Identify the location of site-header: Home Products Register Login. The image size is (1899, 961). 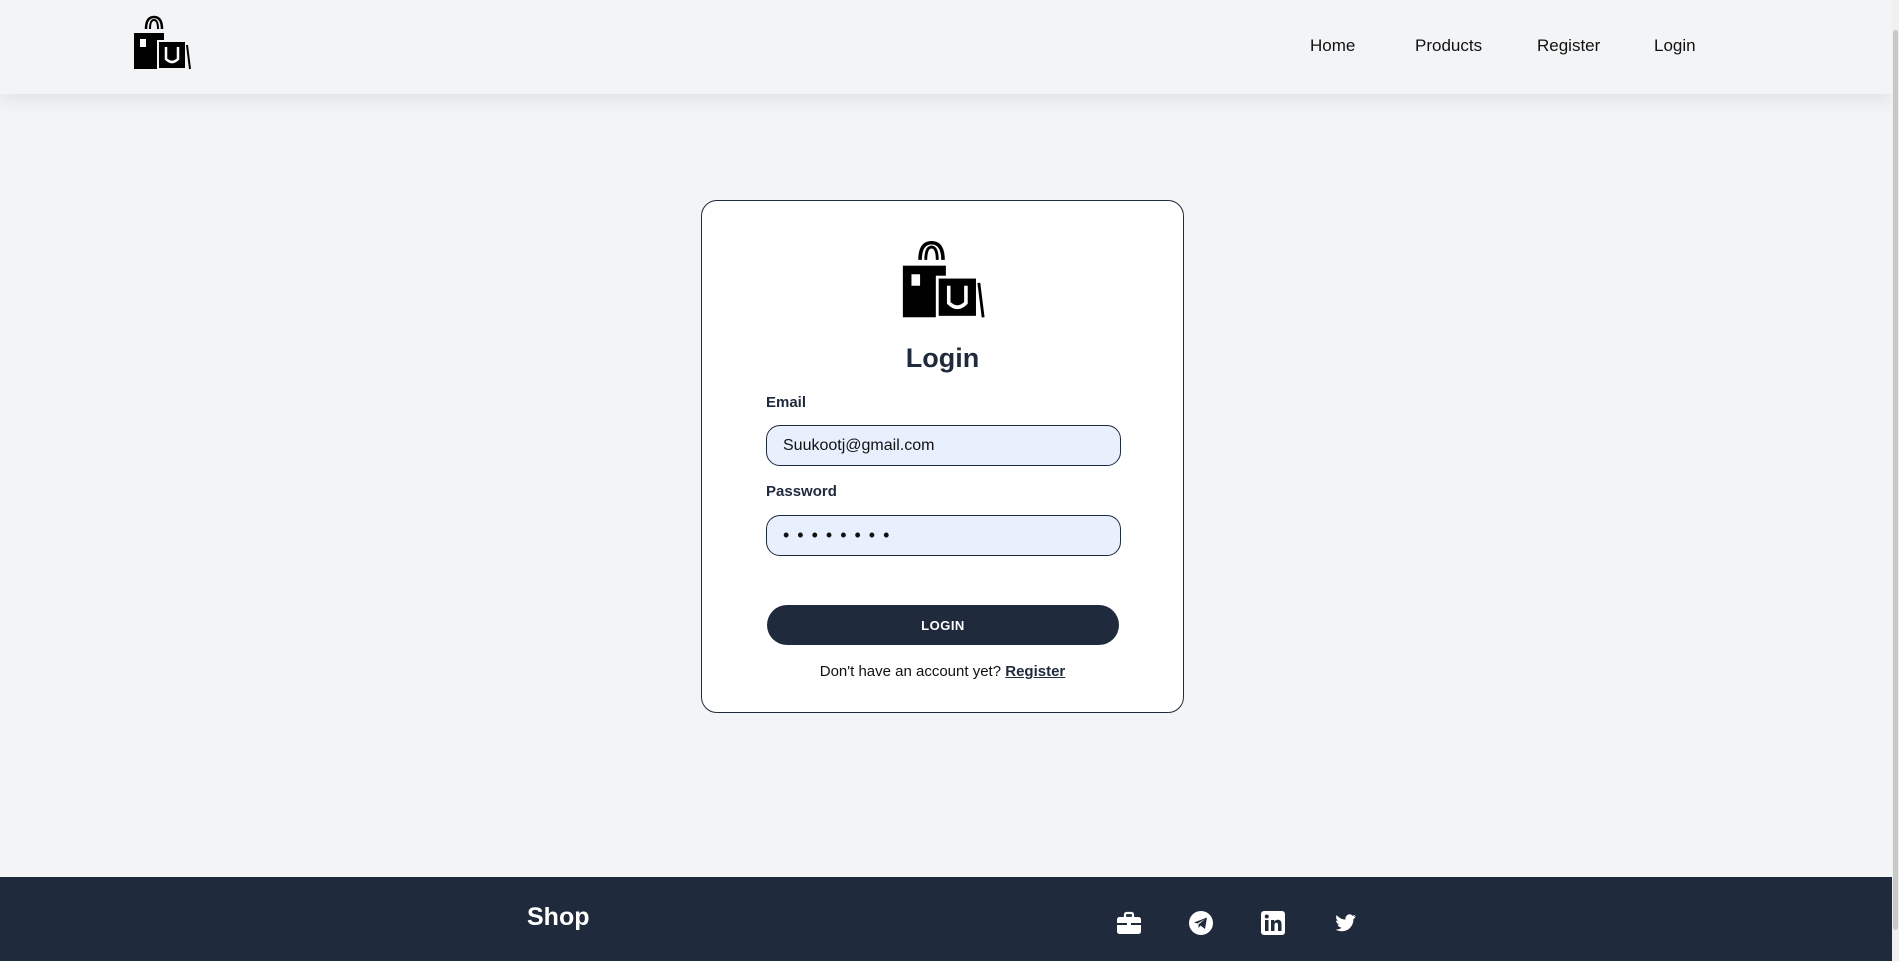
(946, 47).